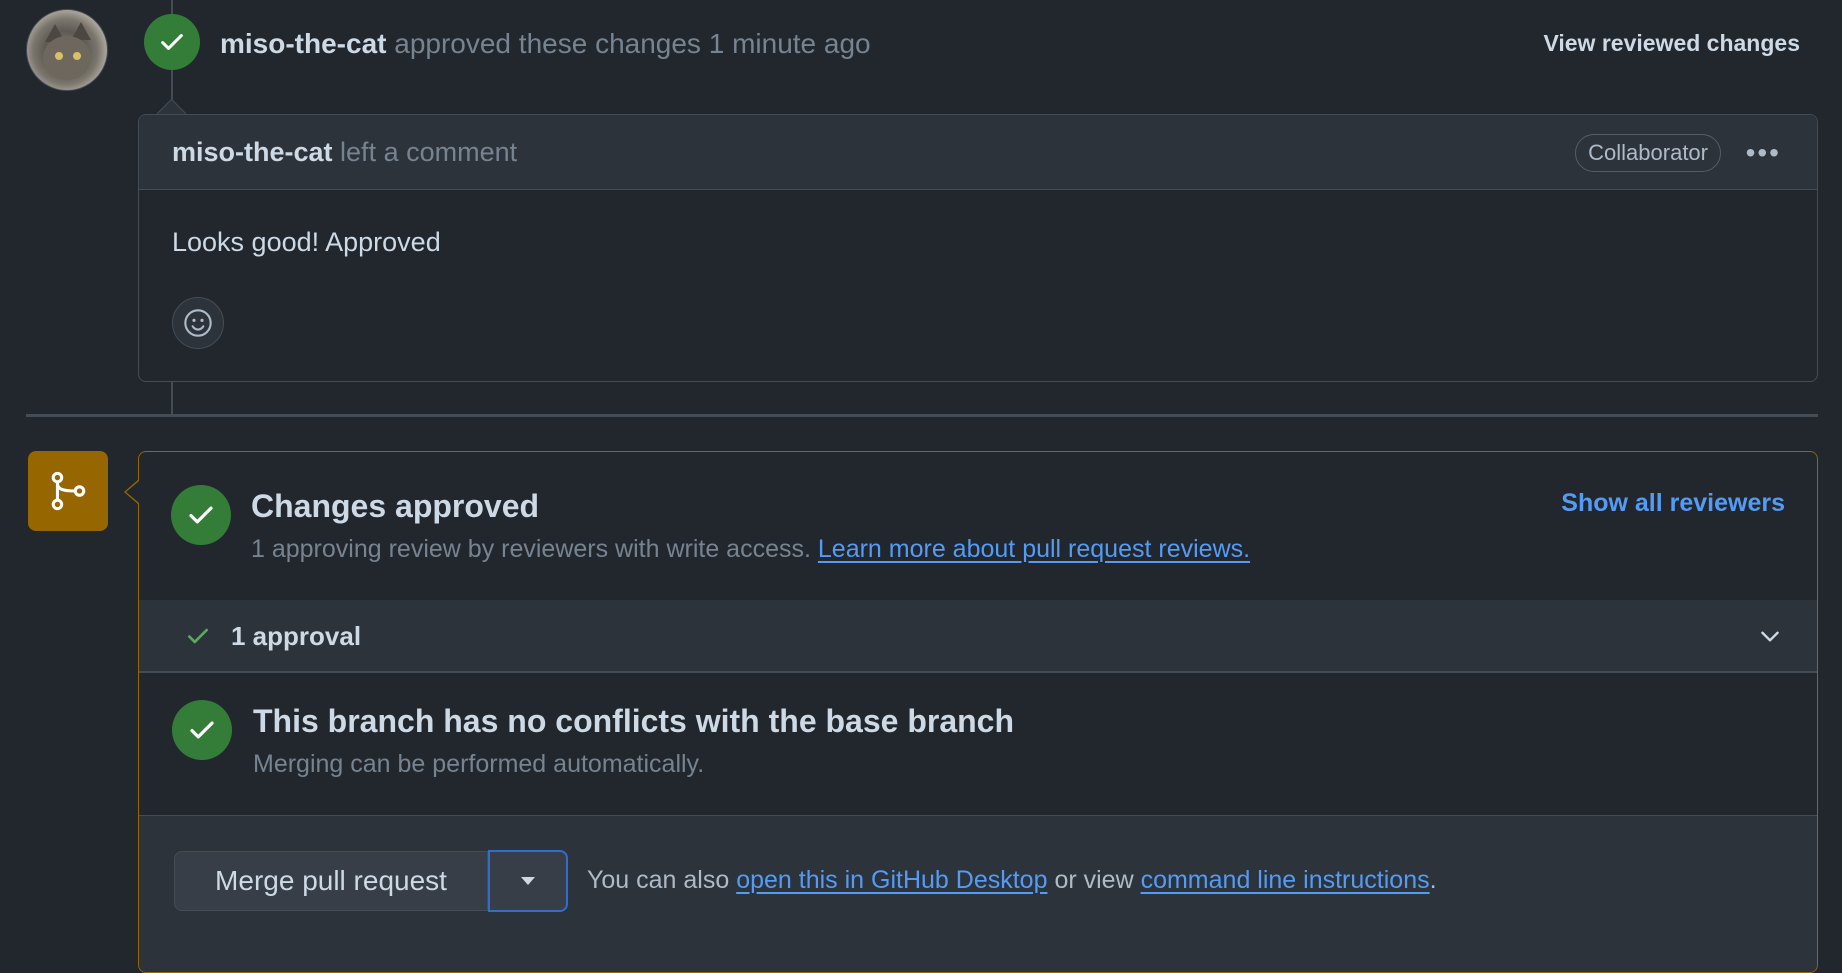  What do you see at coordinates (1770, 636) in the screenshot?
I see `chevron-down-icon` at bounding box center [1770, 636].